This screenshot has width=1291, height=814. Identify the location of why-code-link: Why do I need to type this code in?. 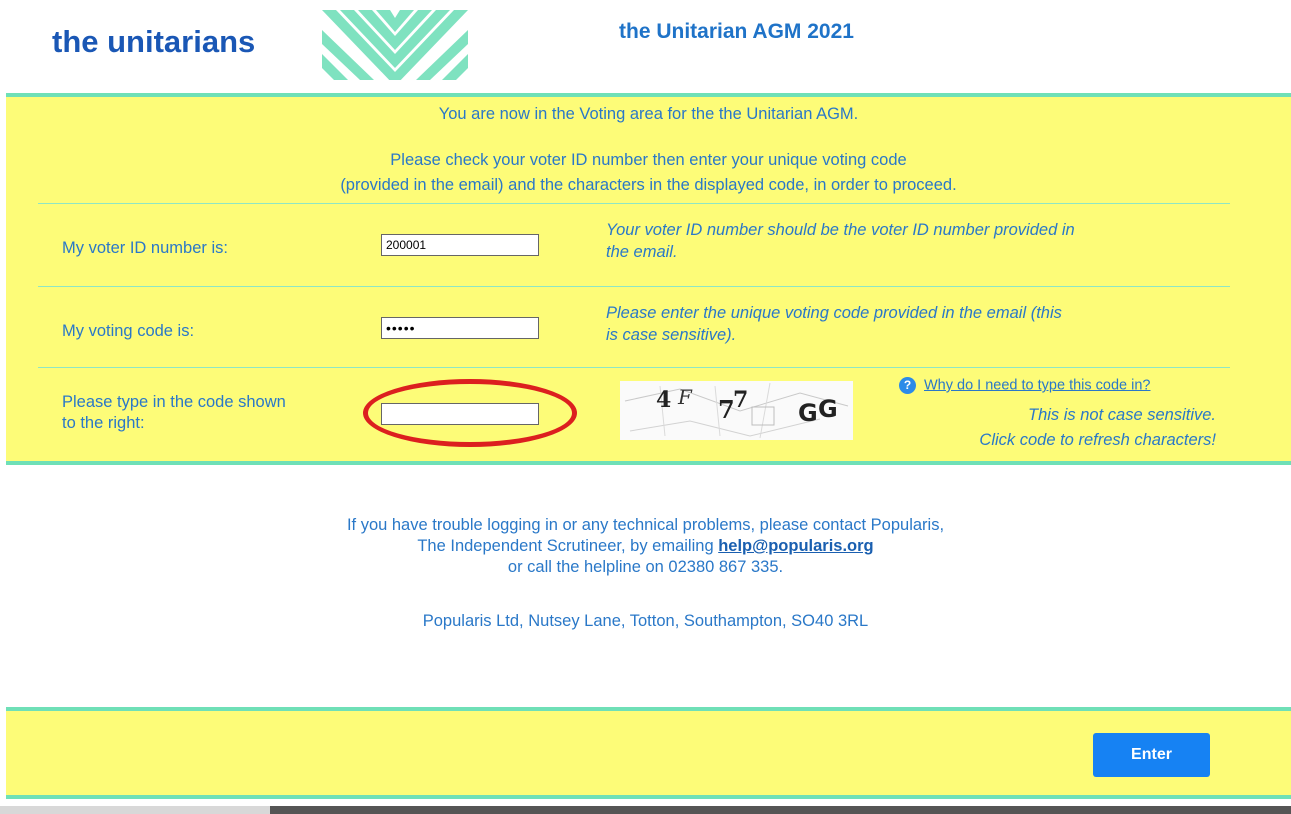
(1037, 385).